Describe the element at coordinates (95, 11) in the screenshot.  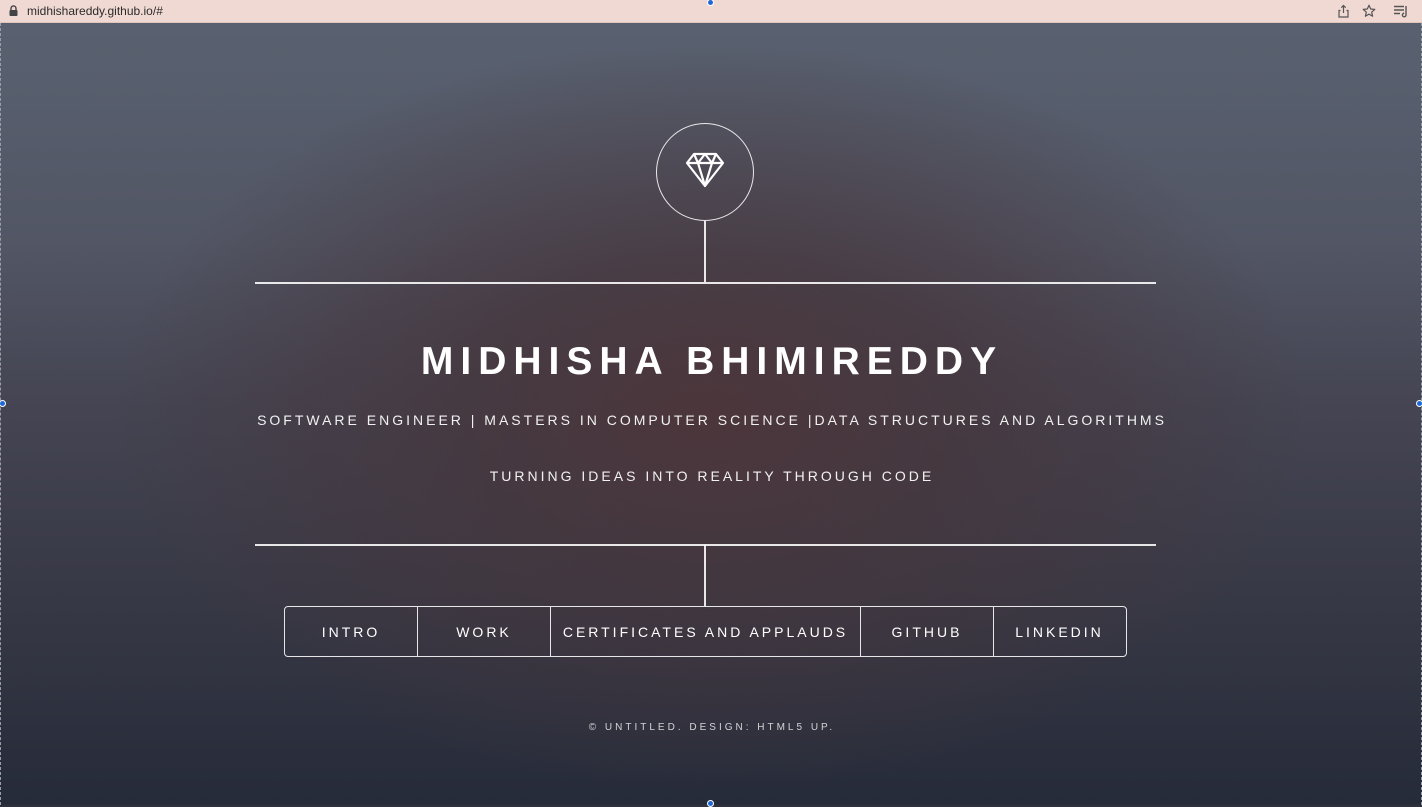
I see `url-text: midhishareddy.github.io/#` at that location.